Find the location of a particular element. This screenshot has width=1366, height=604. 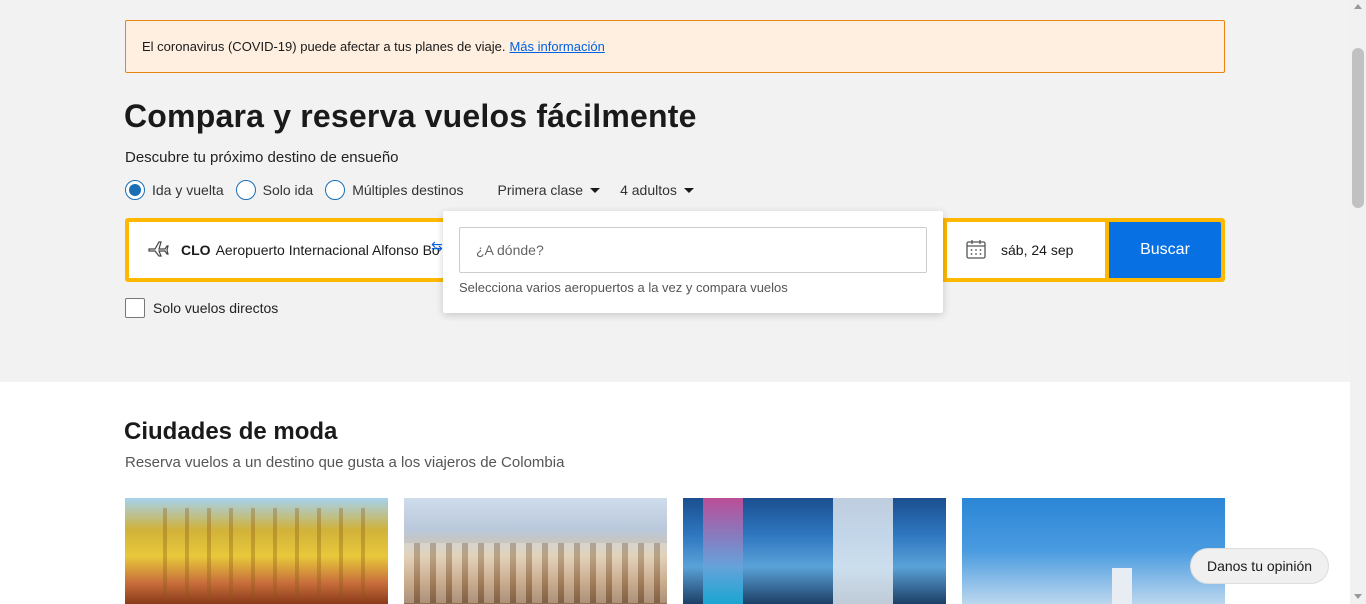

scrollbar-thumb is located at coordinates (1358, 128).